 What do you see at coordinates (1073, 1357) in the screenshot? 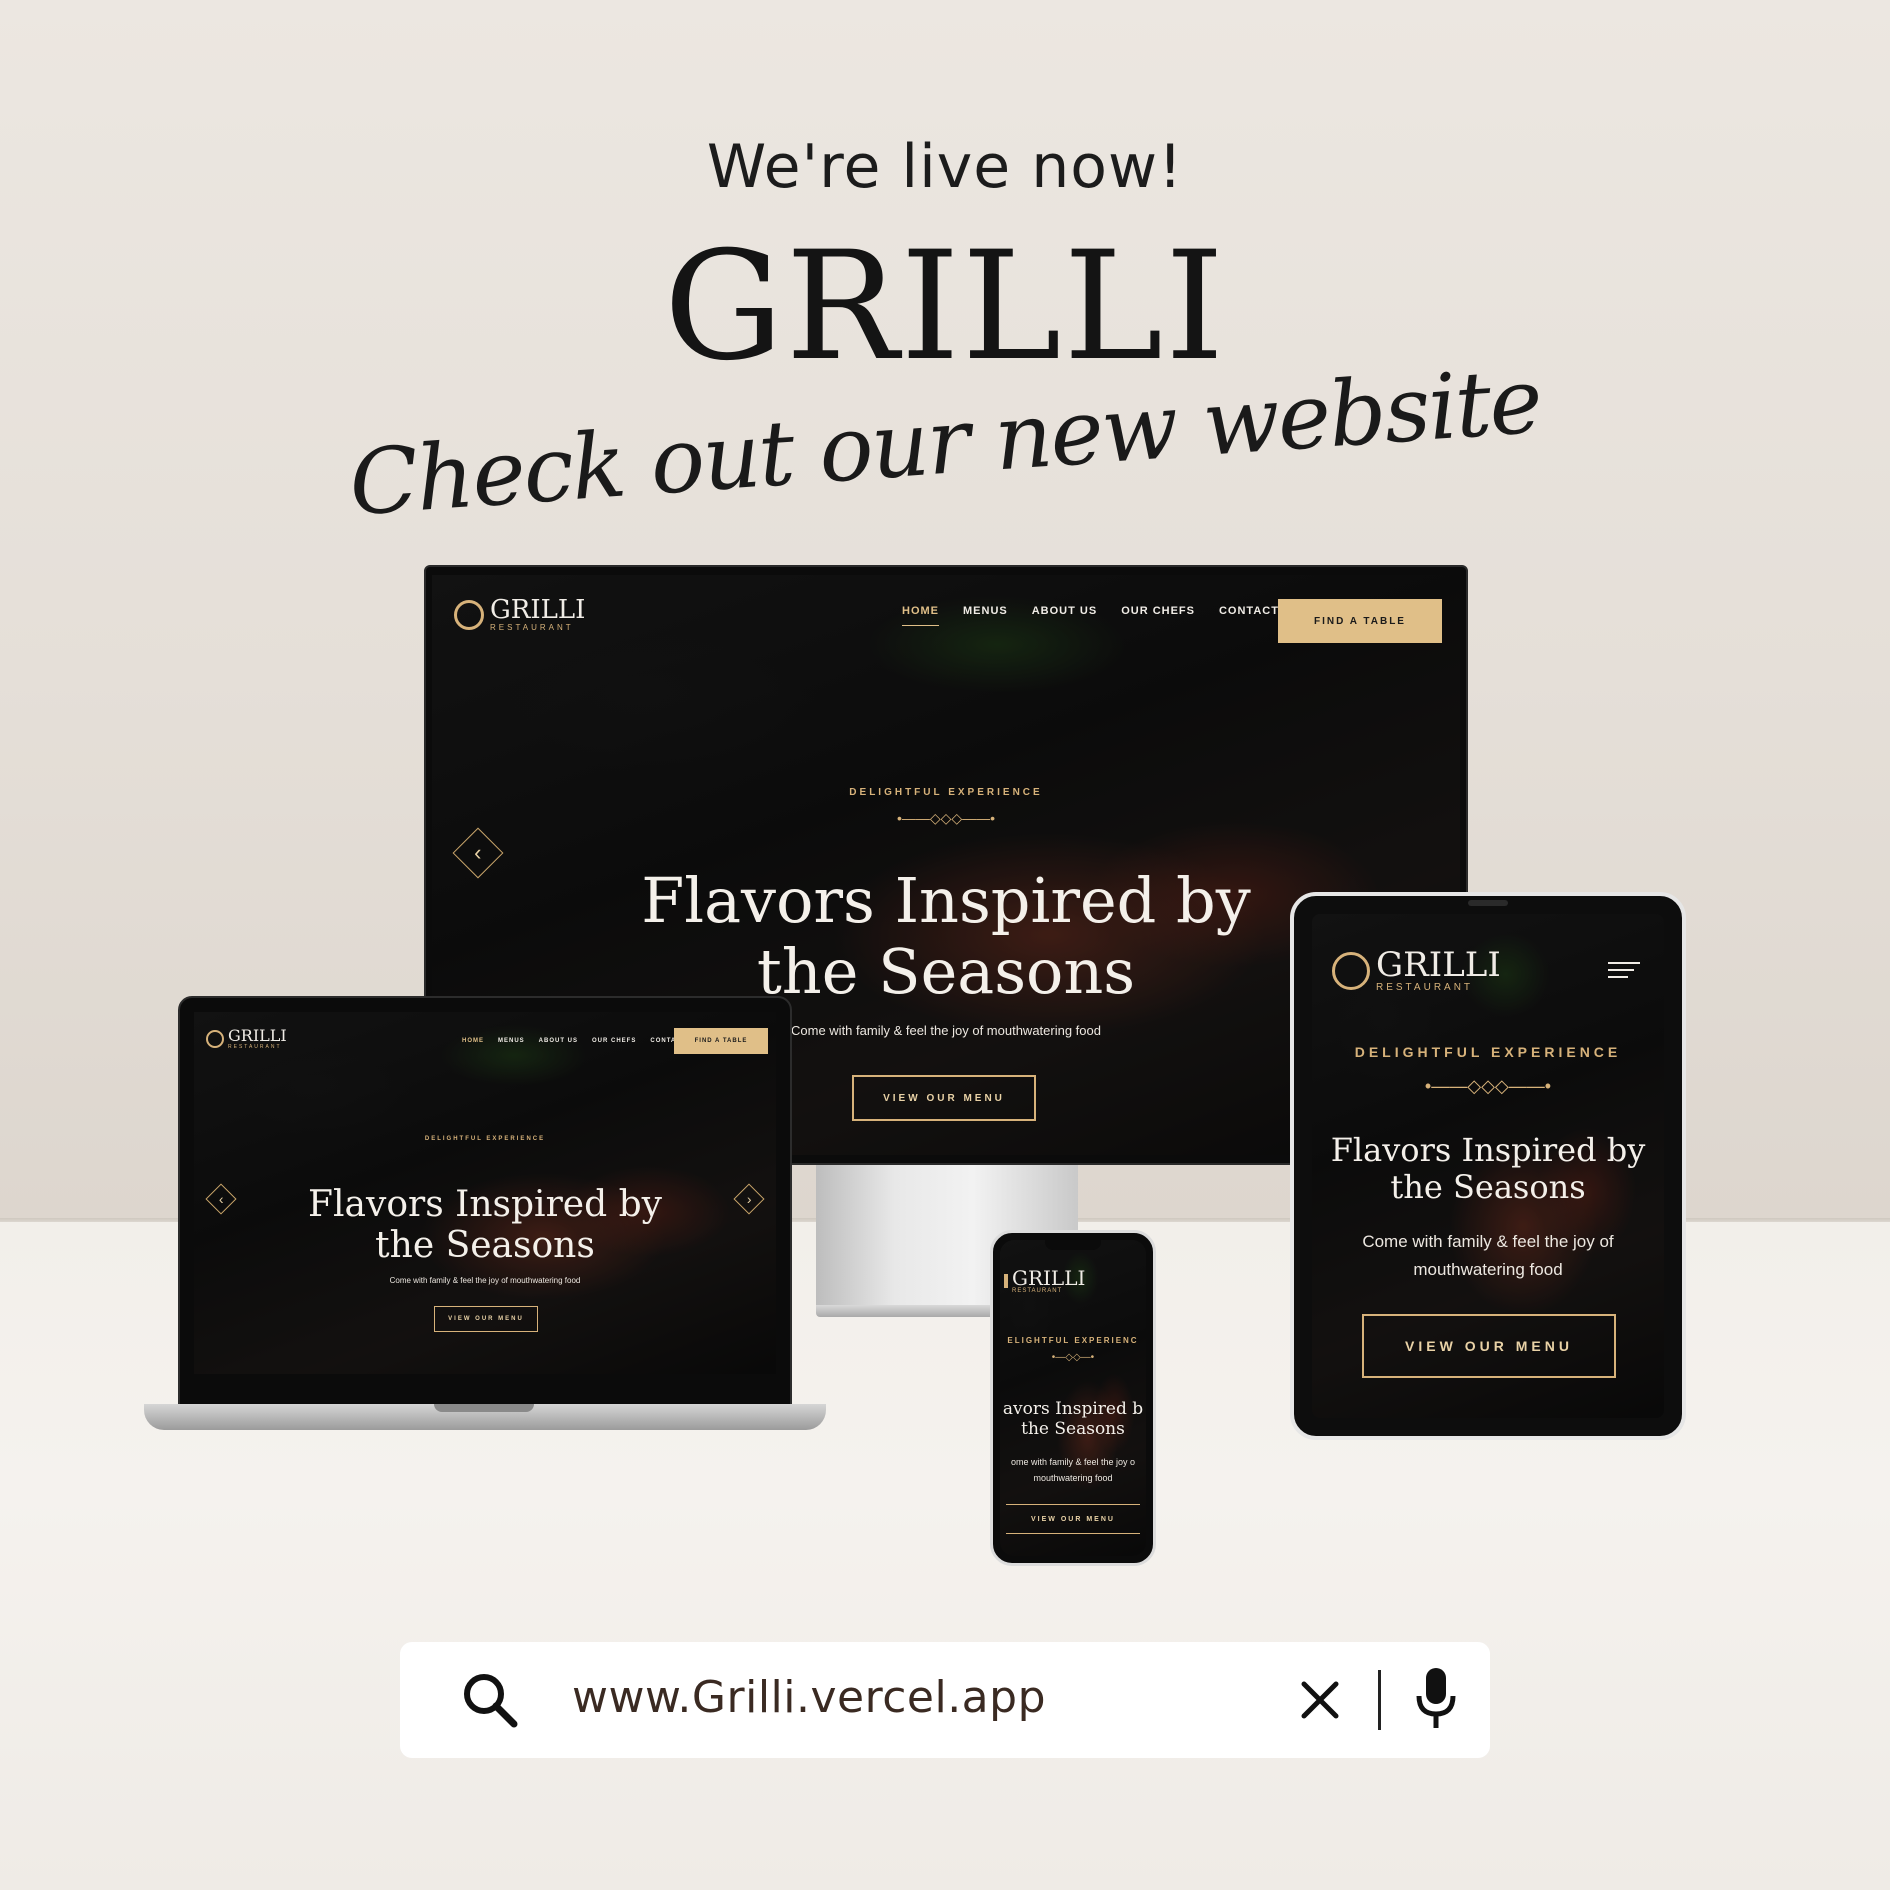
I see `hero-ornament: •—◇◇—•` at bounding box center [1073, 1357].